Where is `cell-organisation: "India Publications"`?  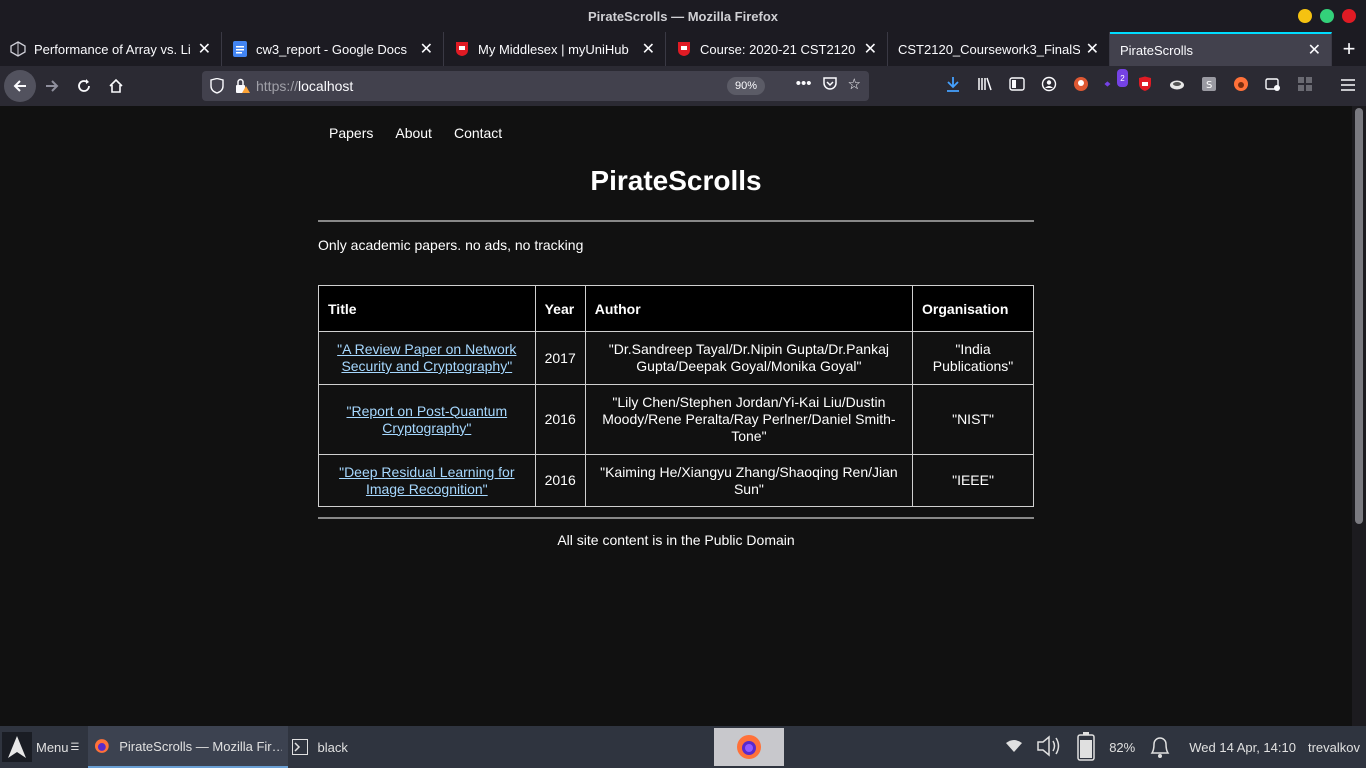 cell-organisation: "India Publications" is located at coordinates (973, 358).